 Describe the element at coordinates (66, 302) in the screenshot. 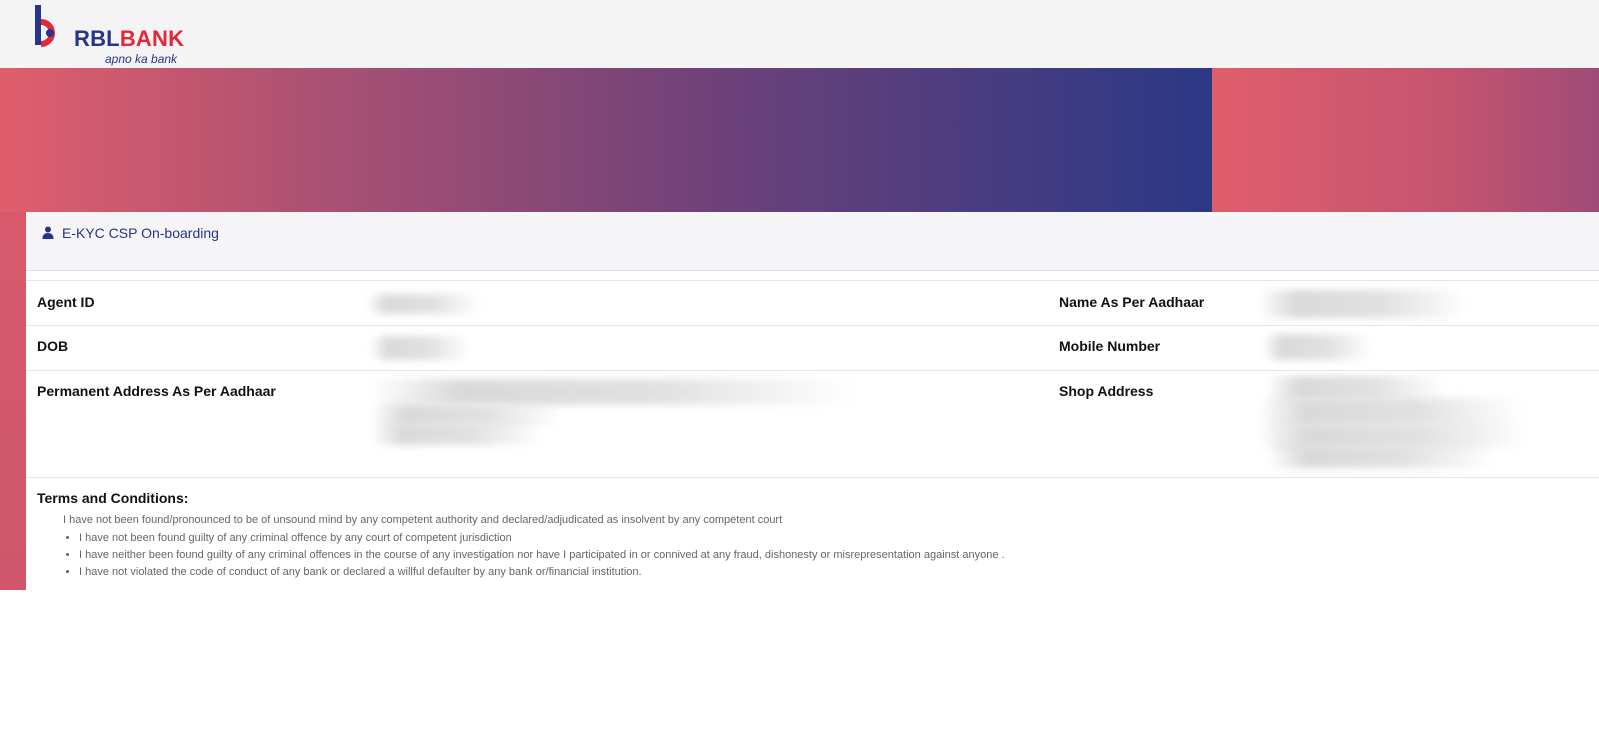

I see `agent-id-label: Agent ID` at that location.